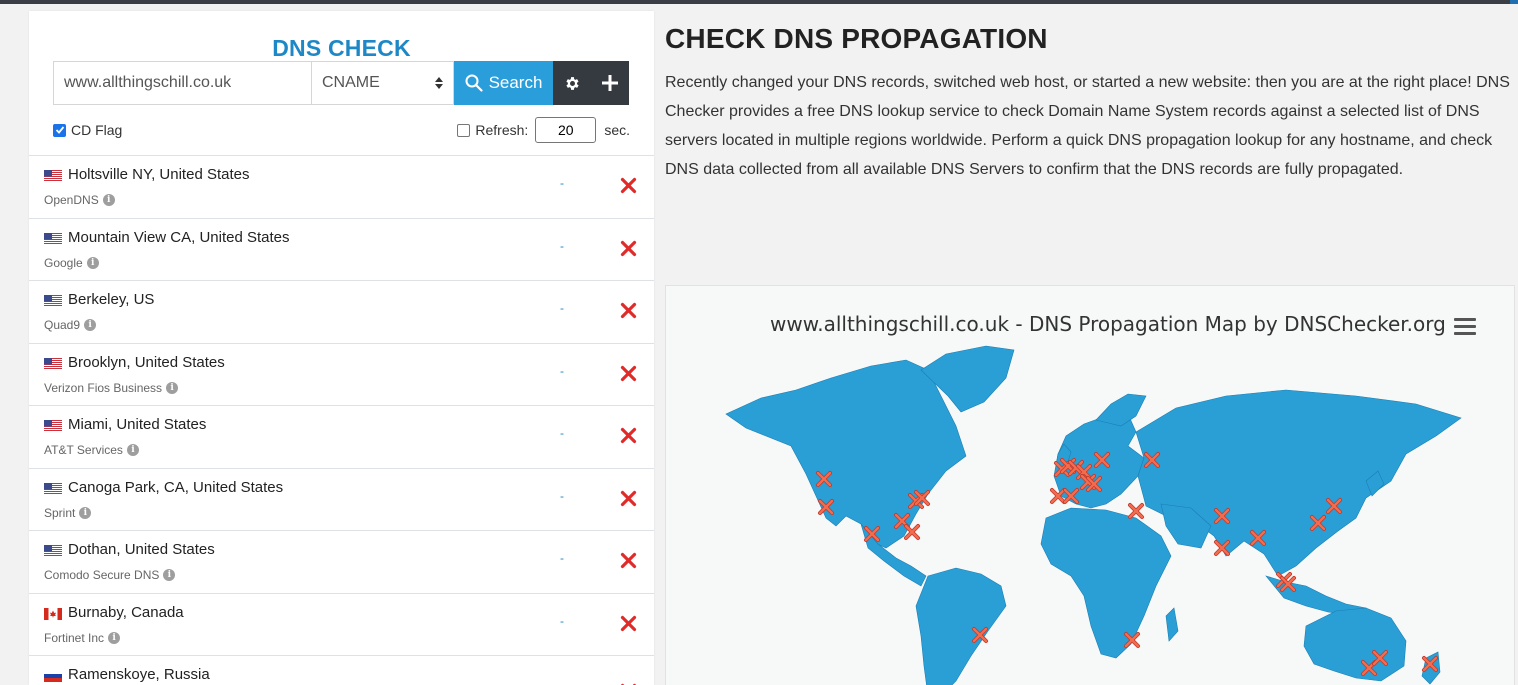 Image resolution: width=1518 pixels, height=685 pixels. What do you see at coordinates (341, 312) in the screenshot?
I see `result-row: Berkeley, US Quad9 i -` at bounding box center [341, 312].